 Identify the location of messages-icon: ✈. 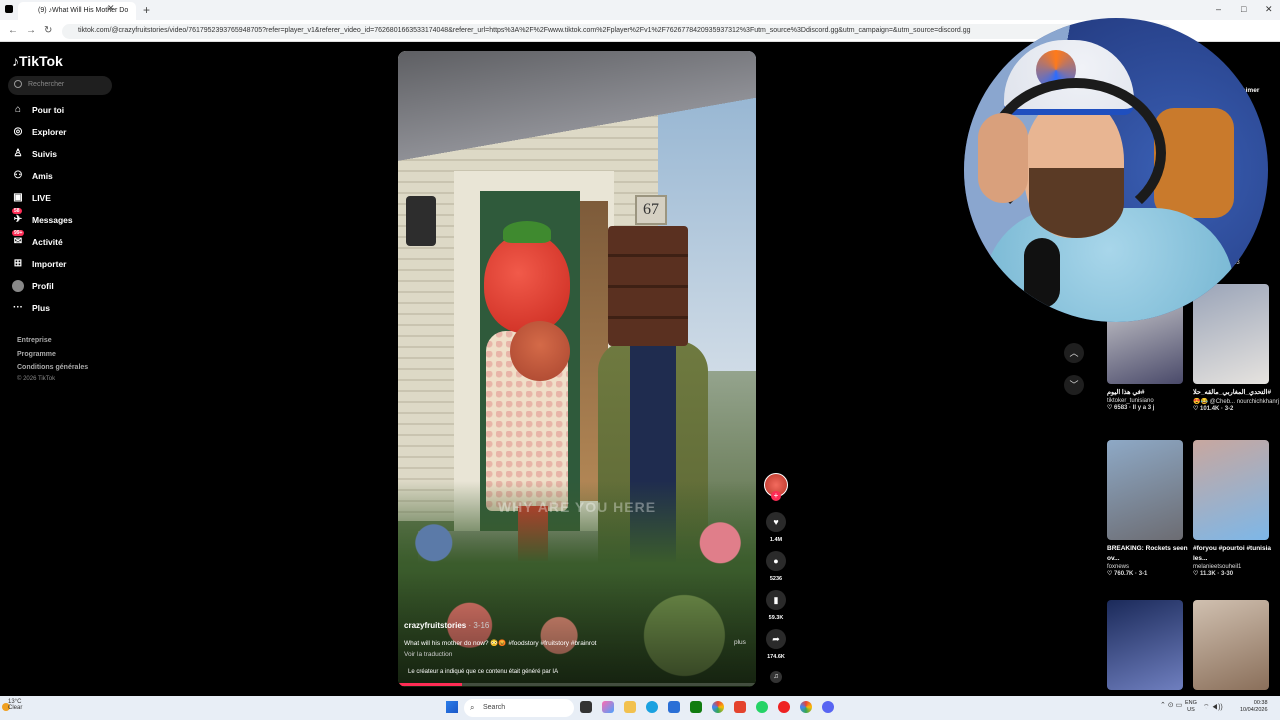
(18, 219).